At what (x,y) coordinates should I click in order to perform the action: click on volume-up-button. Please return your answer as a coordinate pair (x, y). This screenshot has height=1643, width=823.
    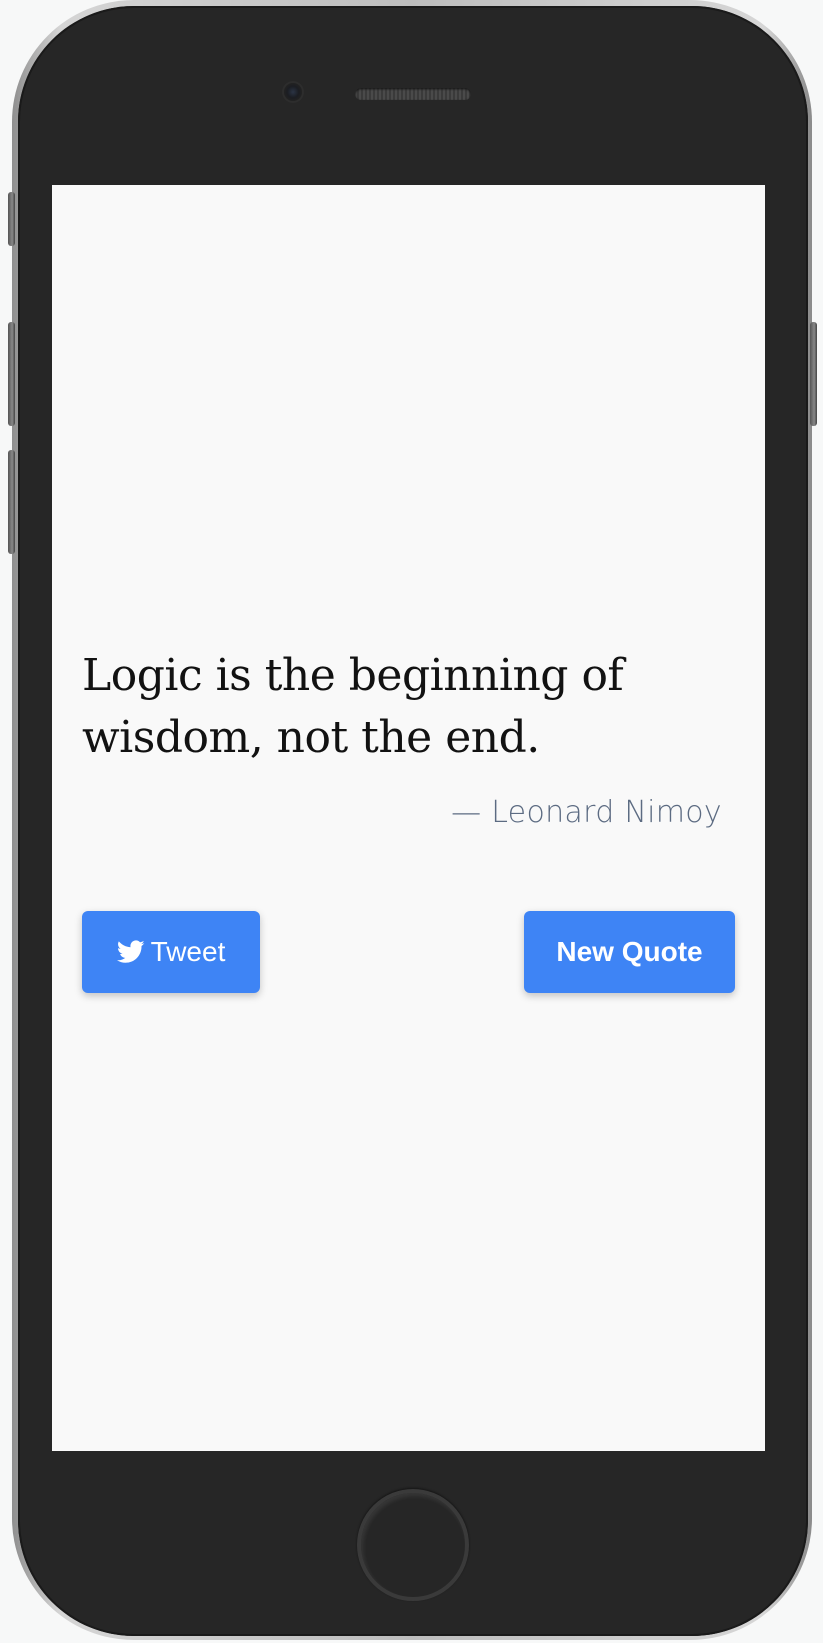
    Looking at the image, I should click on (11, 374).